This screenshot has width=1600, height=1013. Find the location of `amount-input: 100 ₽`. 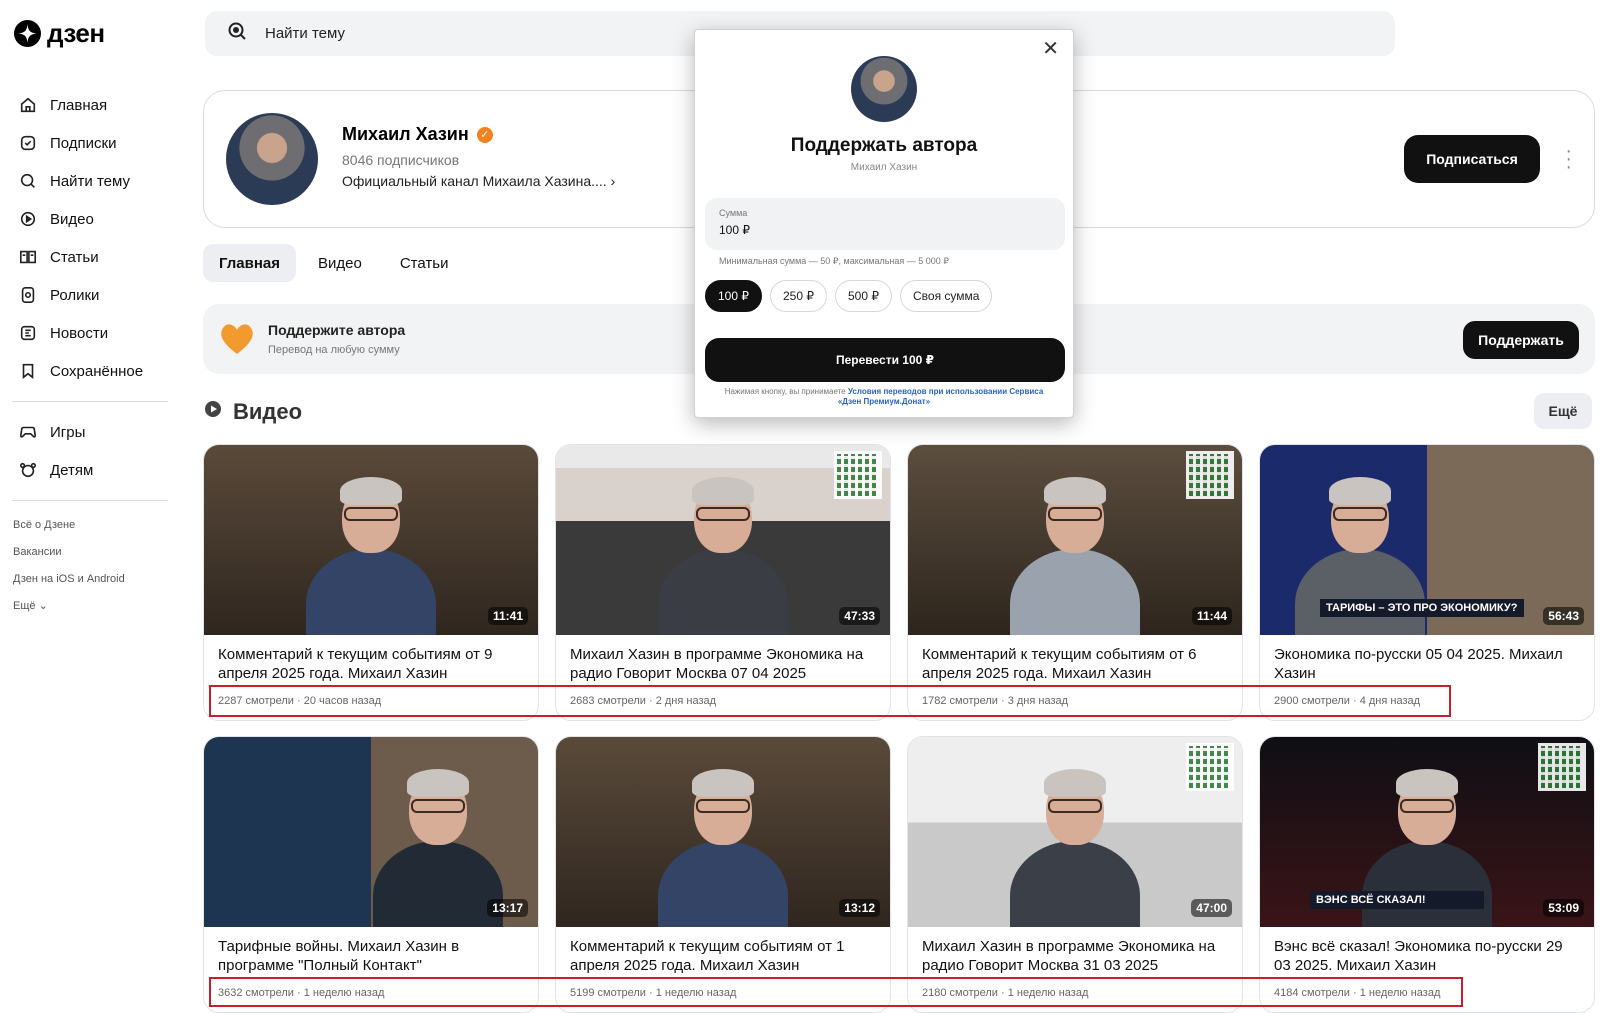

amount-input: 100 ₽ is located at coordinates (734, 230).